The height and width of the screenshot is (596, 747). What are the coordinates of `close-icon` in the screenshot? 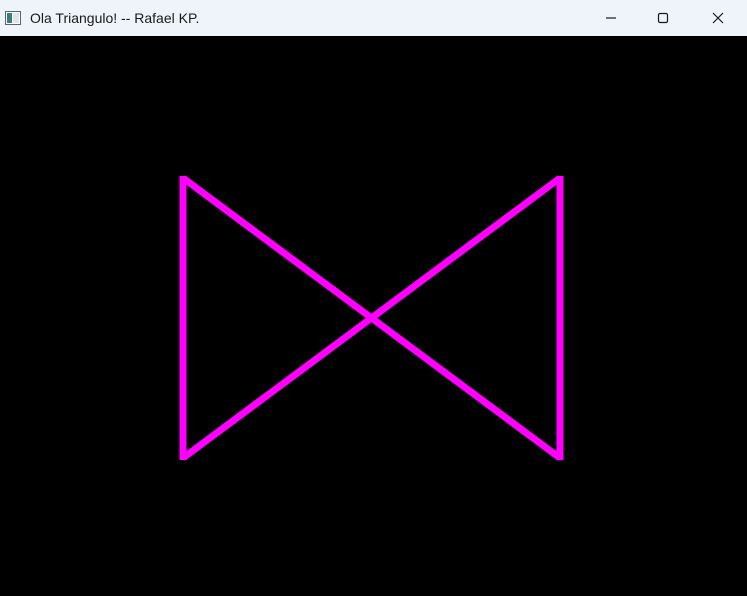 It's located at (718, 18).